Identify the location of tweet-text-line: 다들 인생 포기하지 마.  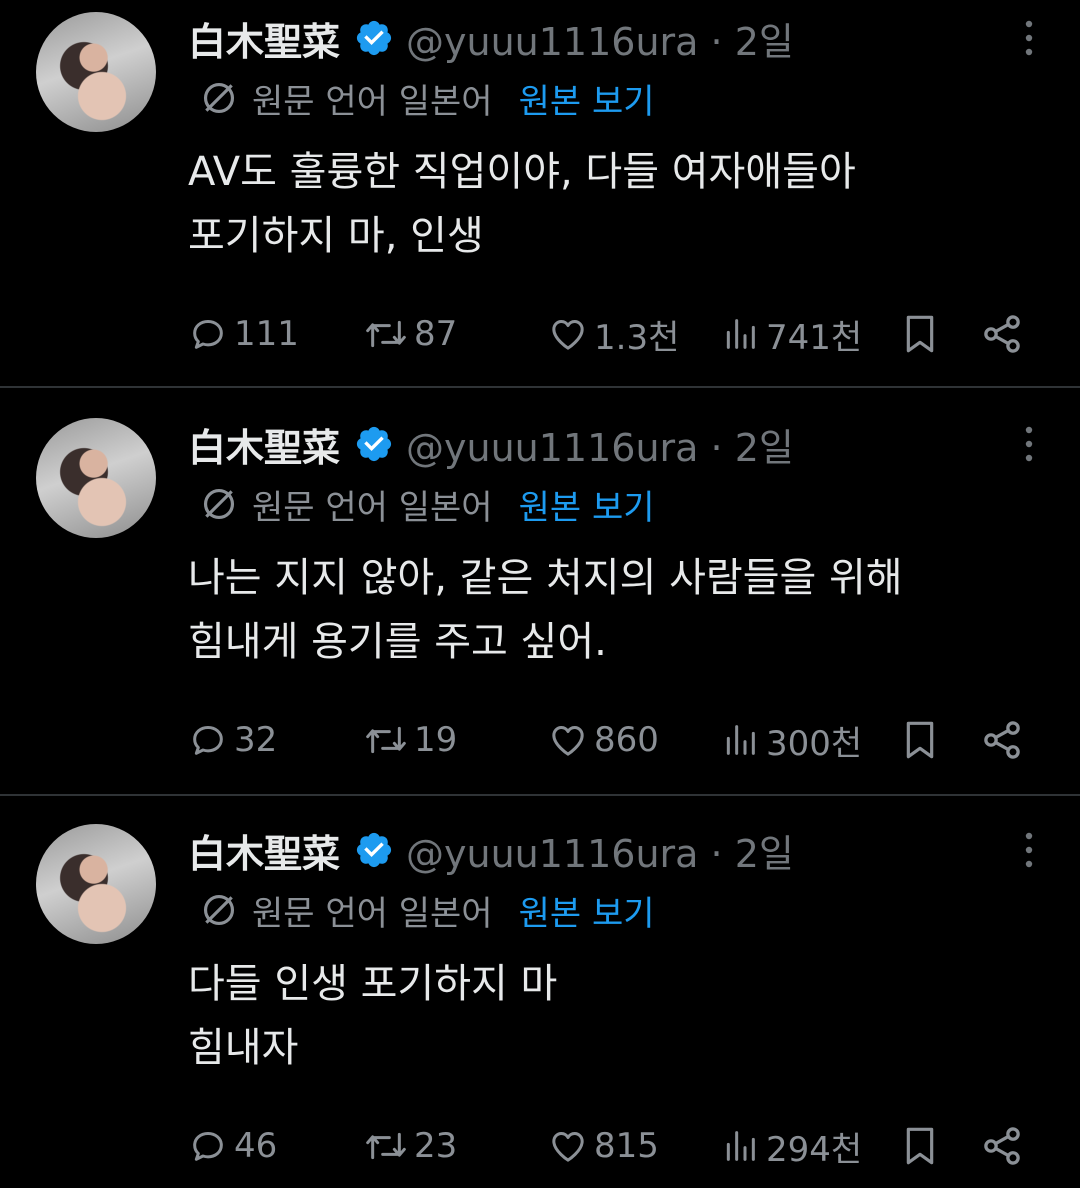
(373, 984).